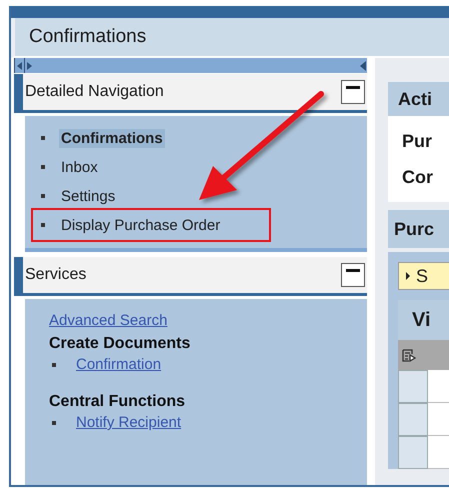 Image resolution: width=449 pixels, height=491 pixels. I want to click on group-title: Central Functions, so click(117, 402).